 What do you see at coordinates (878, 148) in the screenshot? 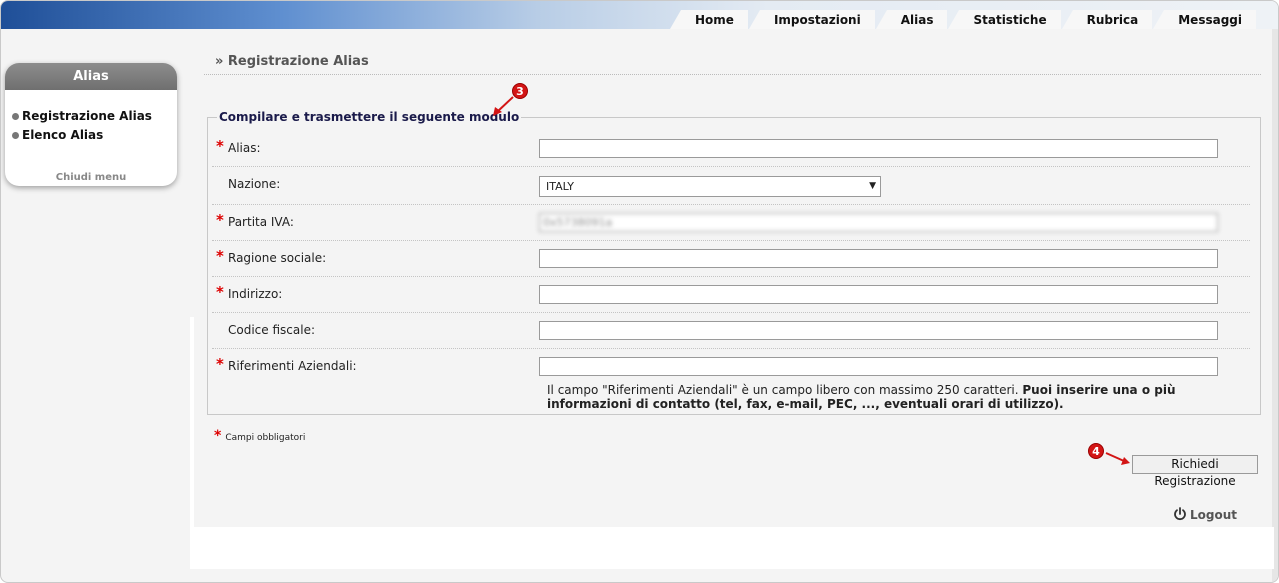
I see `alias-input` at bounding box center [878, 148].